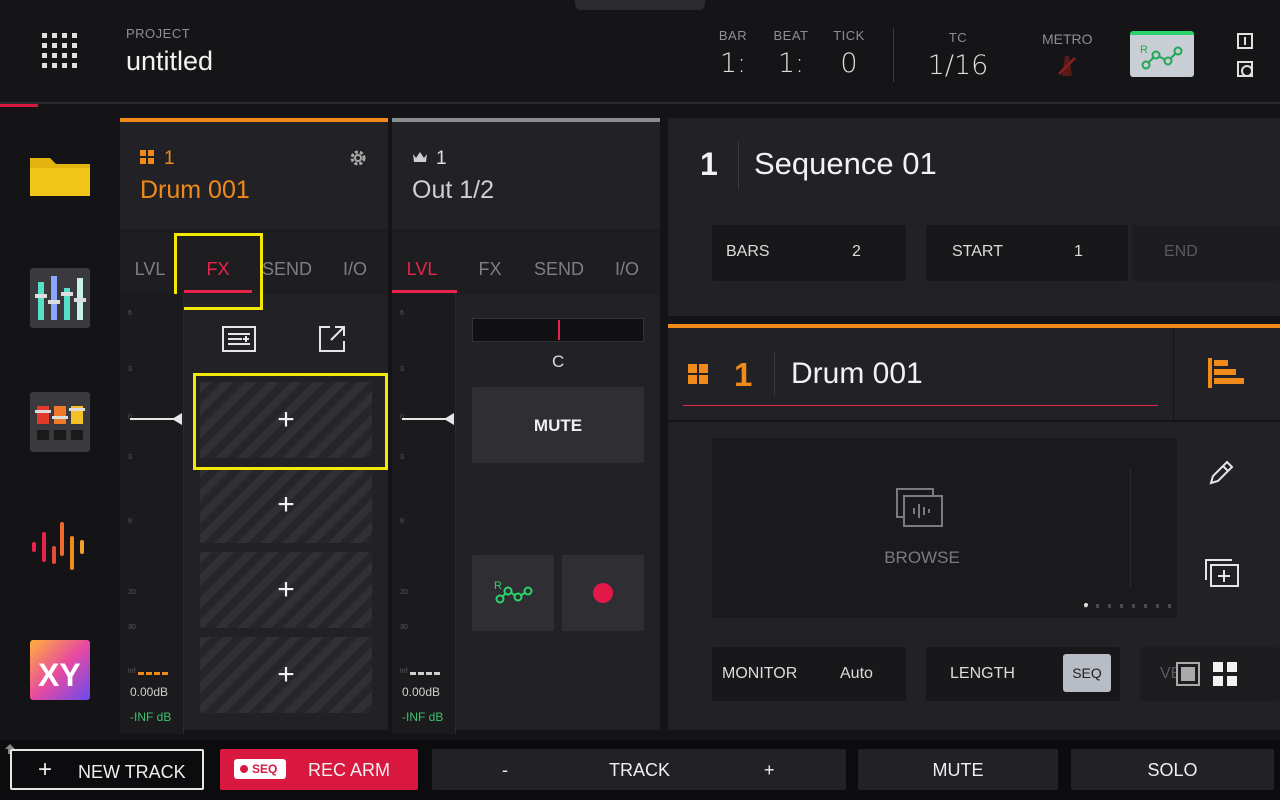 Image resolution: width=1280 pixels, height=800 pixels. What do you see at coordinates (1245, 69) in the screenshot?
I see `output-monitor-icon` at bounding box center [1245, 69].